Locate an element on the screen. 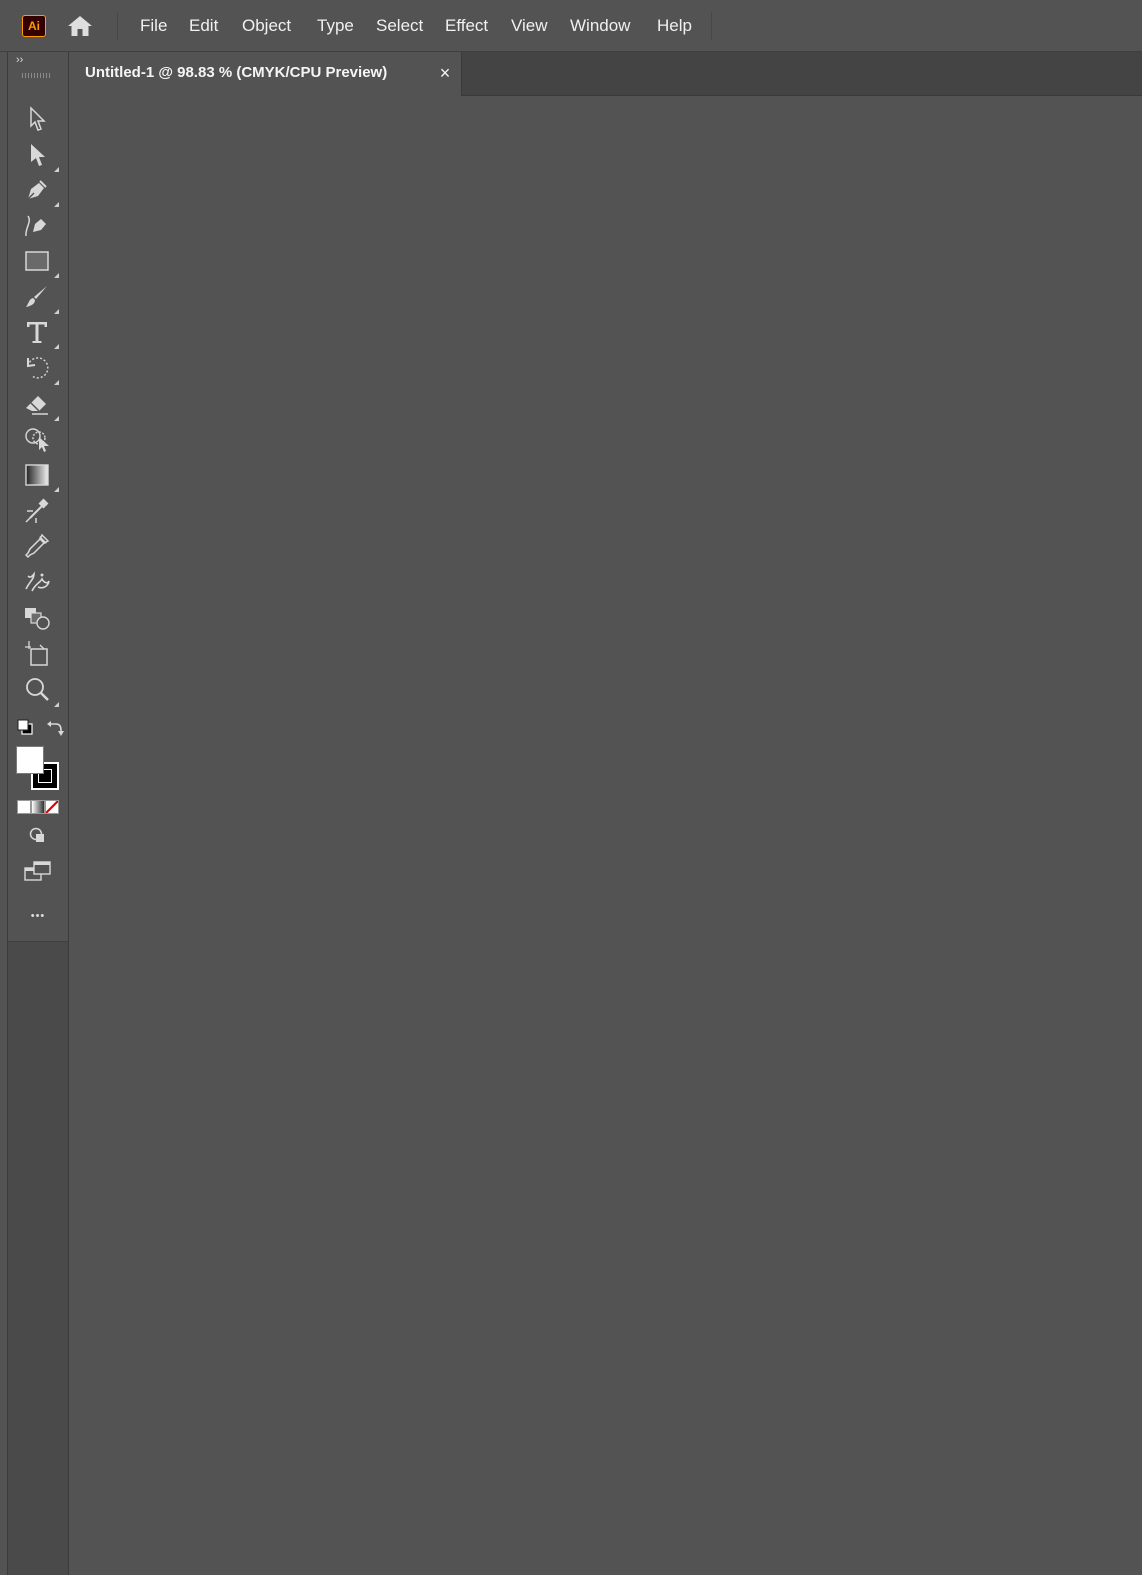 The height and width of the screenshot is (1575, 1142). zoom-tool is located at coordinates (40, 691).